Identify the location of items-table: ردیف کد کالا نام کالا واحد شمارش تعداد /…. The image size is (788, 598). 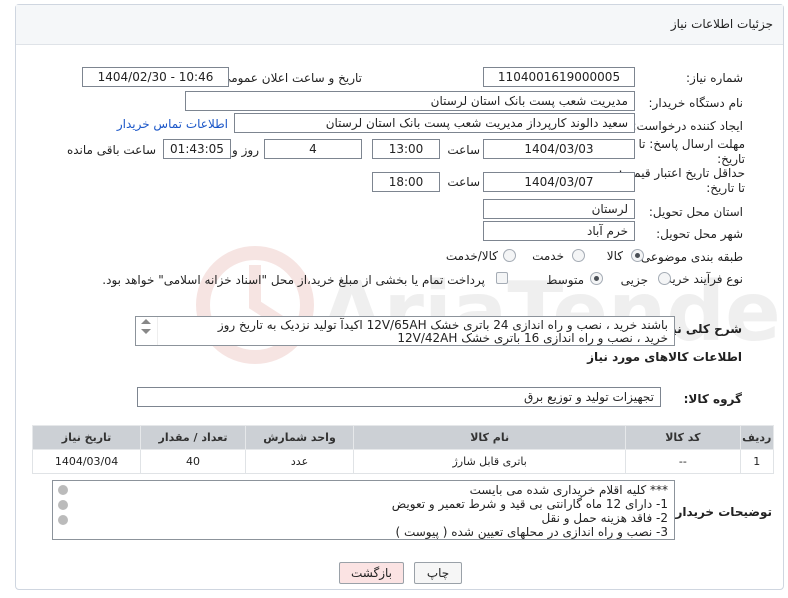
(403, 449).